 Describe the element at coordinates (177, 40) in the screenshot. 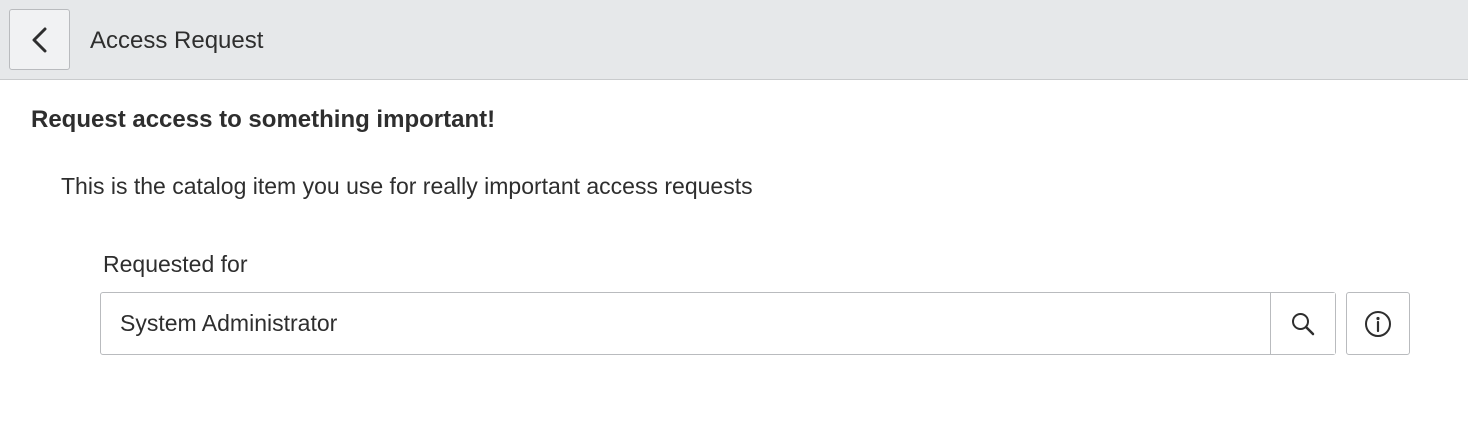

I see `page-title: Access Request` at that location.